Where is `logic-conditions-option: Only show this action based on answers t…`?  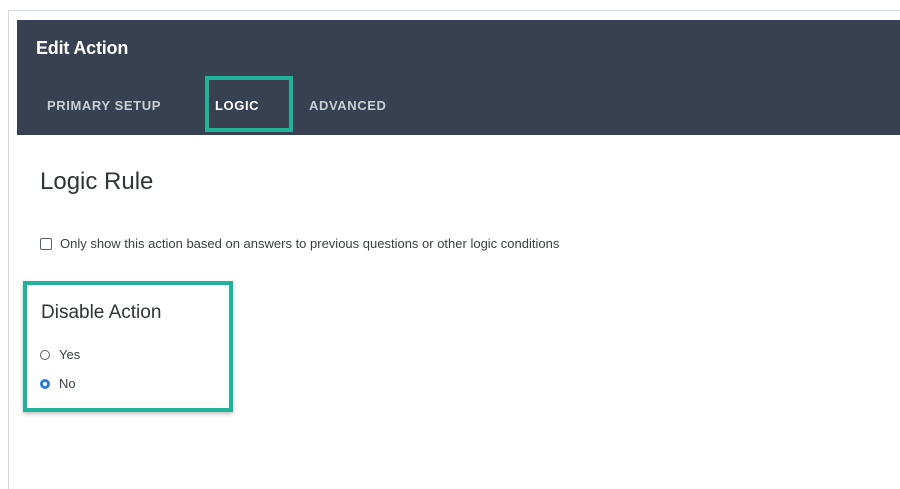
logic-conditions-option: Only show this action based on answers t… is located at coordinates (299, 243).